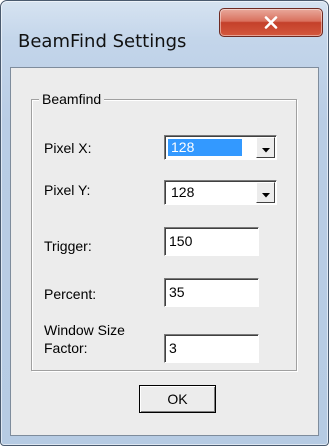 This screenshot has width=329, height=446. I want to click on groupbox-legend: Beamfind, so click(72, 99).